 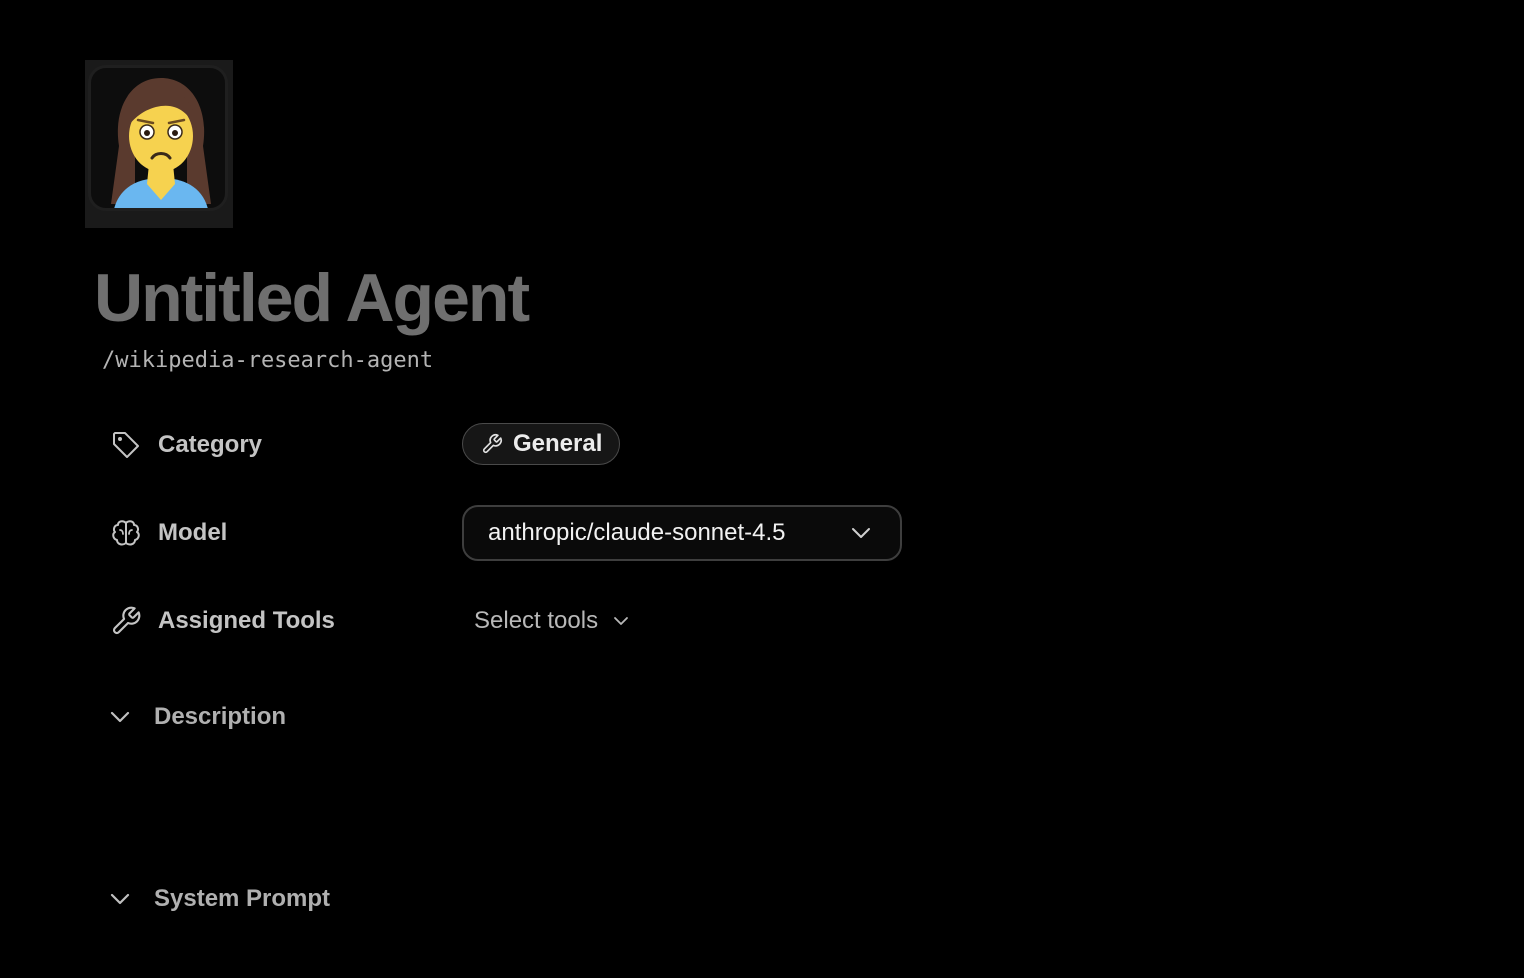 I want to click on tag-icon, so click(x=126, y=445).